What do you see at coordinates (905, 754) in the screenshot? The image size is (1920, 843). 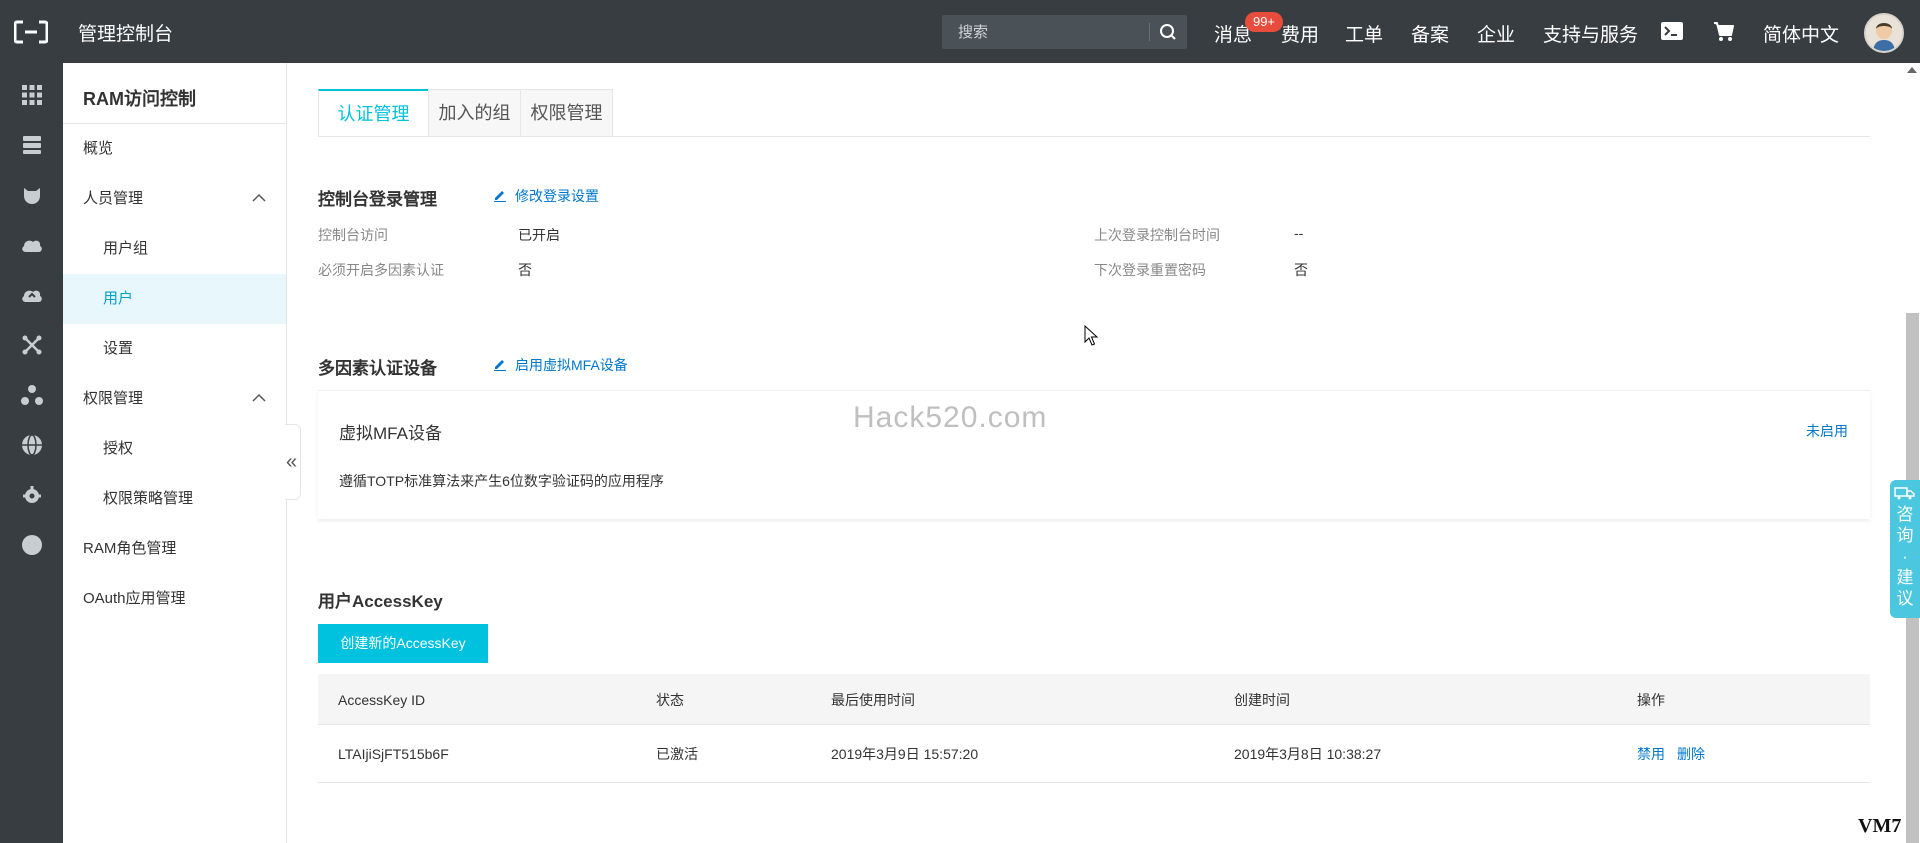 I see `accesskey-last-used: 2019年3月9日 15:57:20` at bounding box center [905, 754].